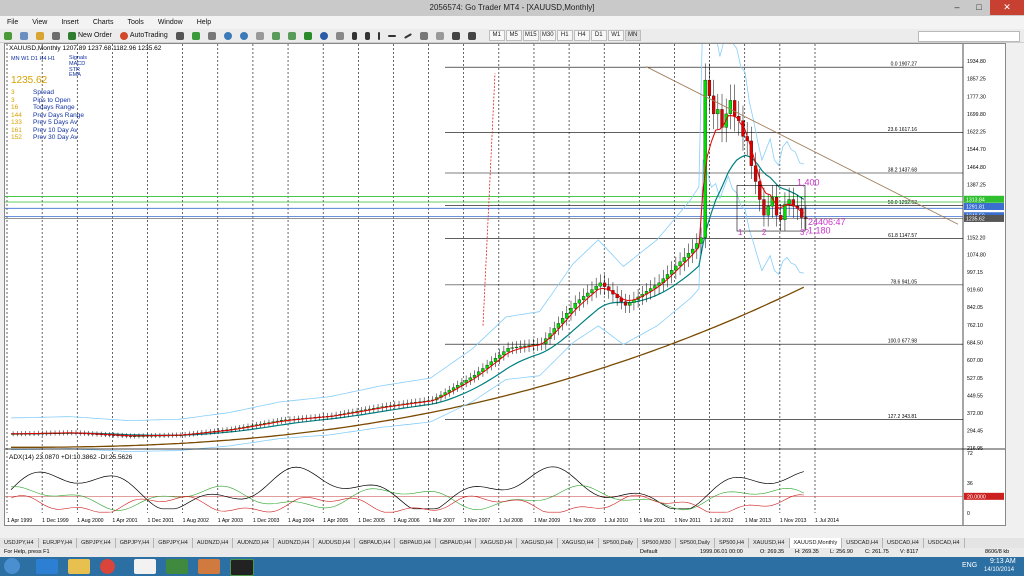 This screenshot has width=1024, height=576. I want to click on close-button: ✕, so click(1007, 7).